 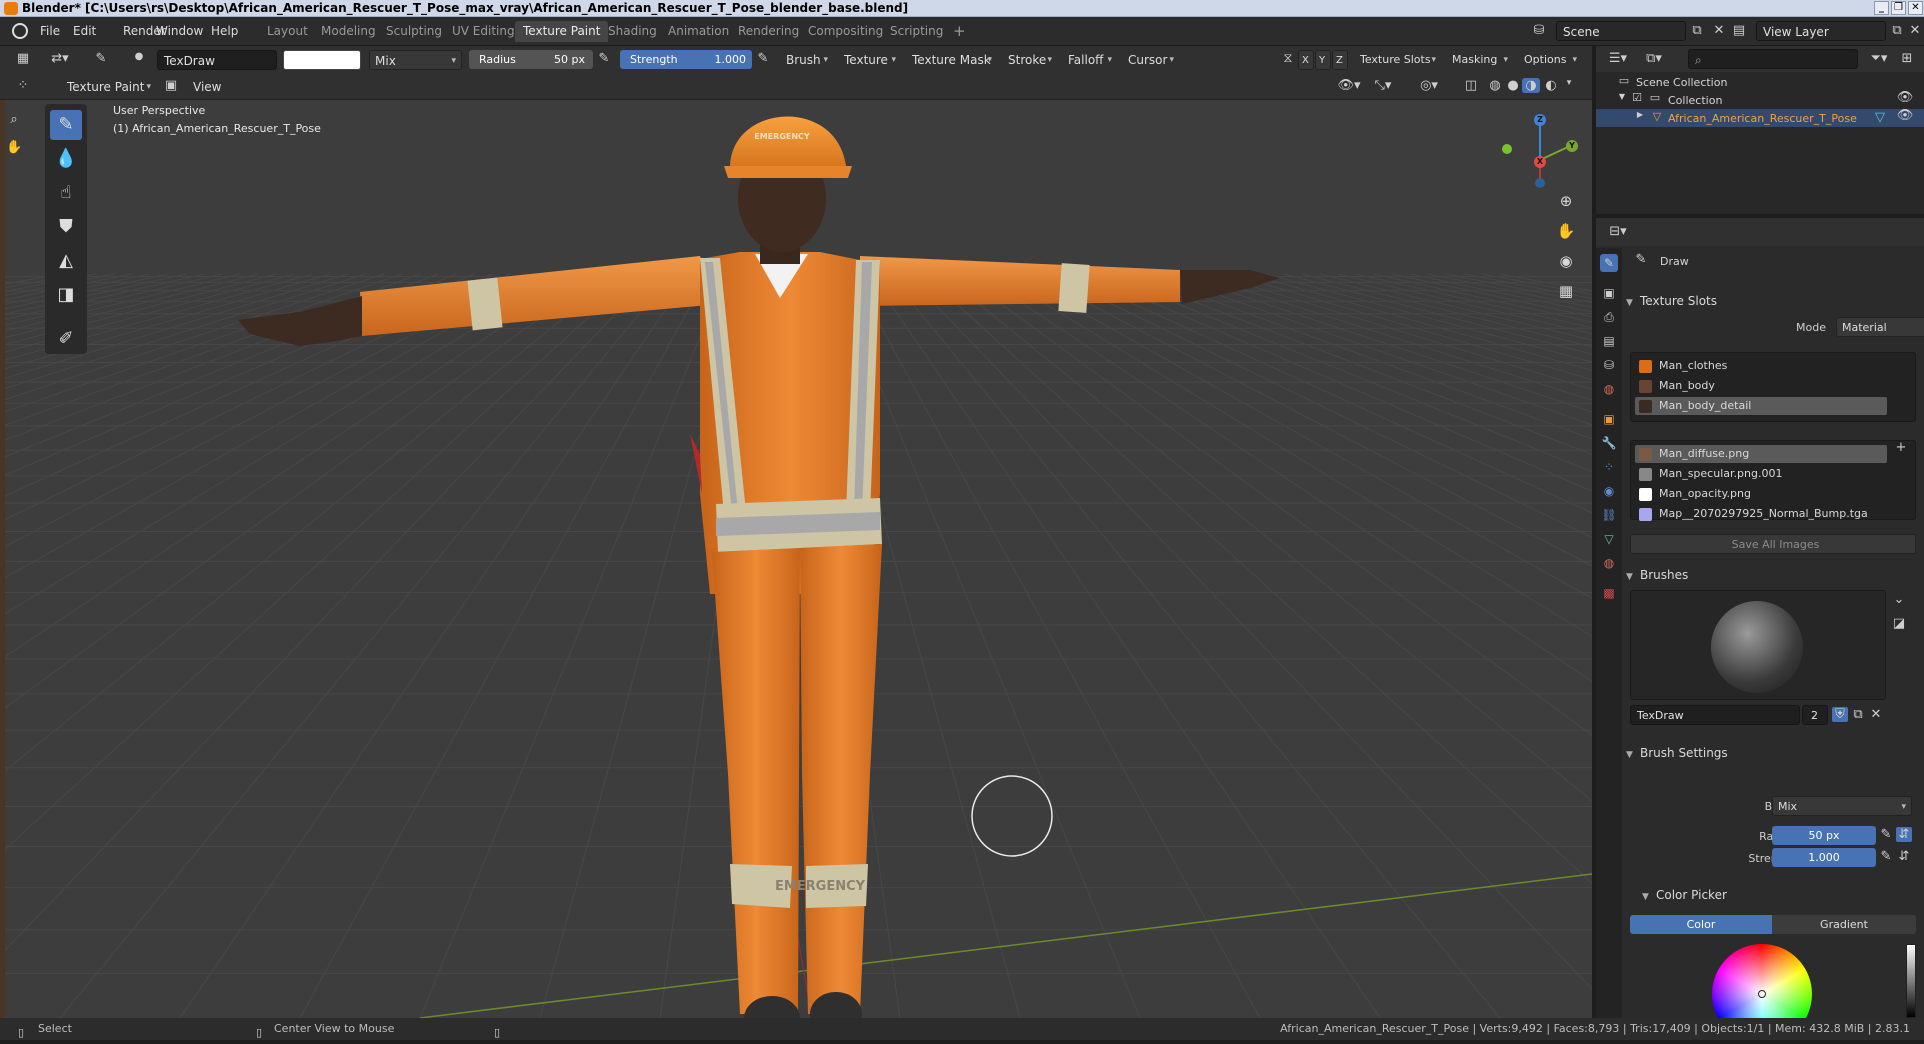 I want to click on mode-switch-icon: ⇄▾, so click(x=60, y=58).